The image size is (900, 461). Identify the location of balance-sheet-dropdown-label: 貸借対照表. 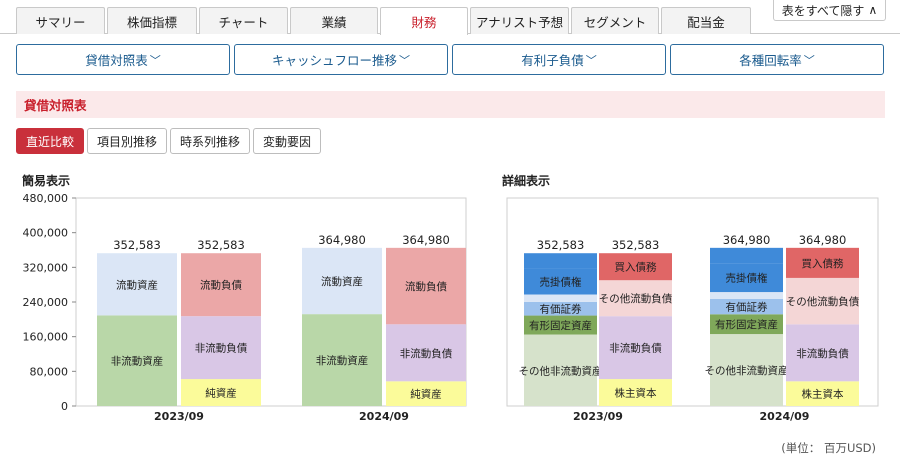
(116, 60).